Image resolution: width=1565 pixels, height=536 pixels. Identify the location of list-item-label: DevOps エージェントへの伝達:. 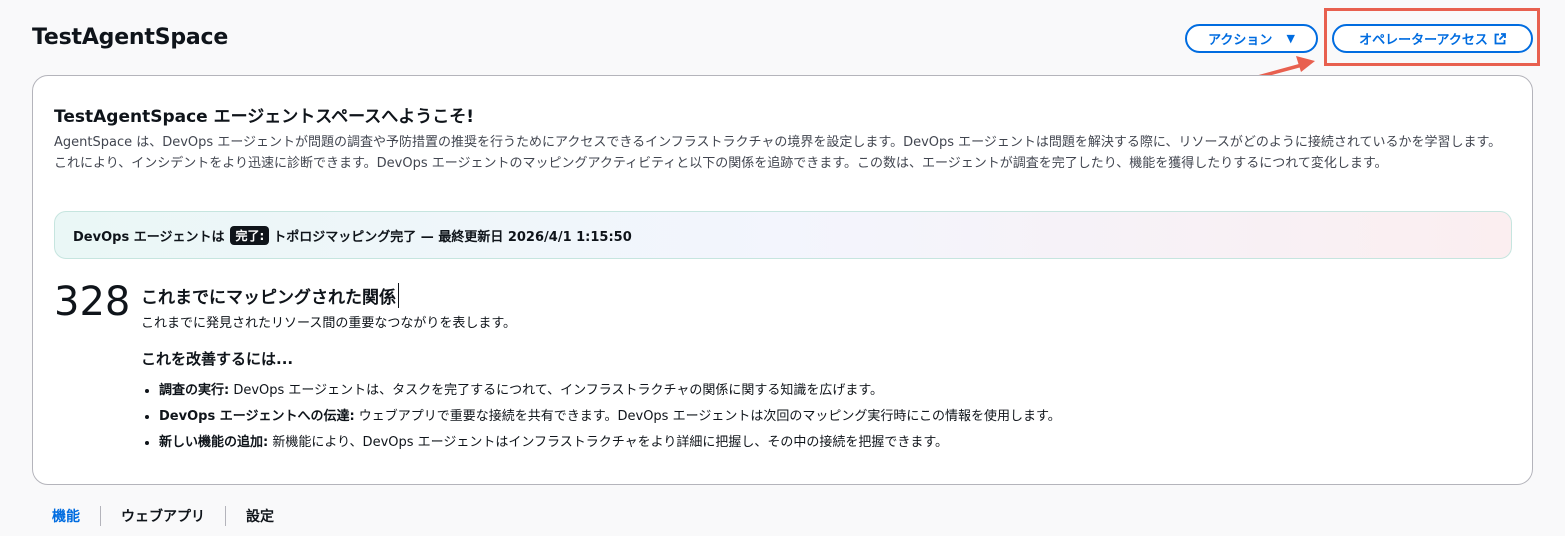
(257, 416).